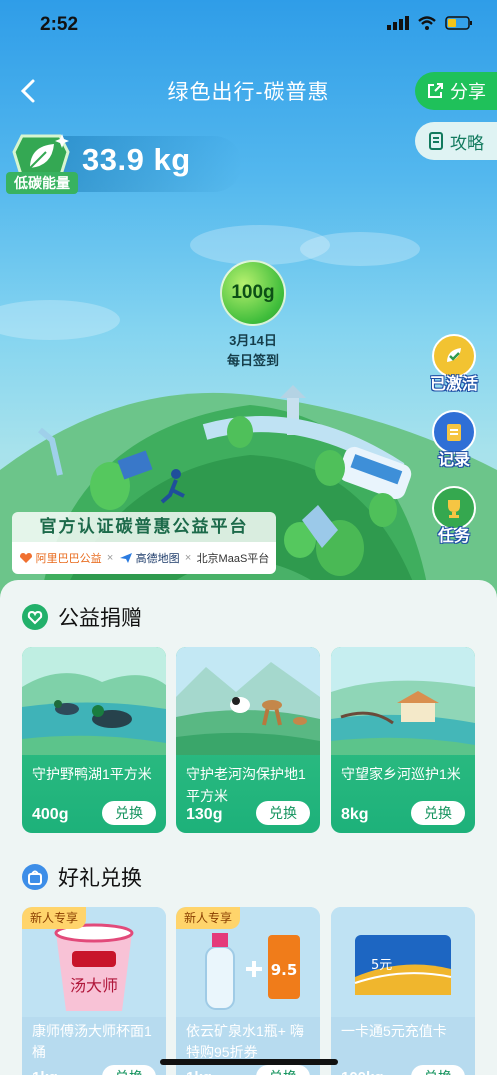 This screenshot has height=1075, width=497. I want to click on gift-card: 5元 一卡通5元充值卡 100kg 兑换, so click(403, 991).